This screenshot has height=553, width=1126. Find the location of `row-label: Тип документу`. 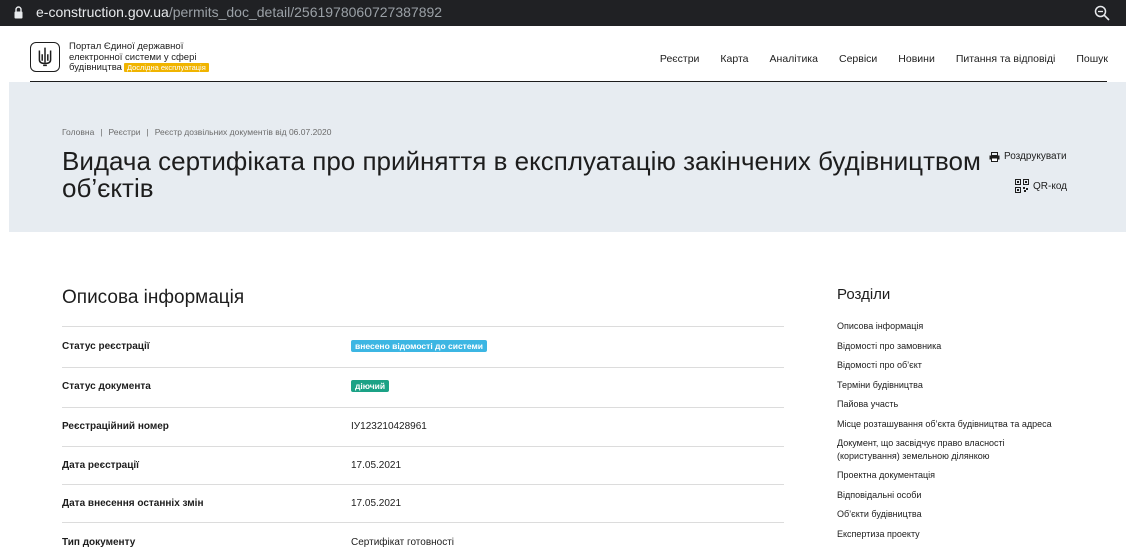

row-label: Тип документу is located at coordinates (99, 542).